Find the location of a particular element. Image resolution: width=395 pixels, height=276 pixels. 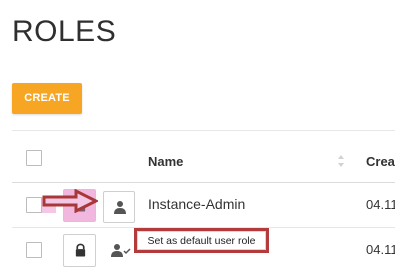

name-column-header: Name is located at coordinates (165, 161).